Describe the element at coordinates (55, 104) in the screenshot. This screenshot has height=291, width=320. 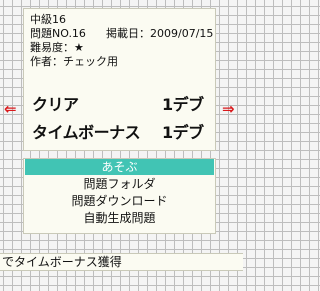
I see `clear-label: クリア` at that location.